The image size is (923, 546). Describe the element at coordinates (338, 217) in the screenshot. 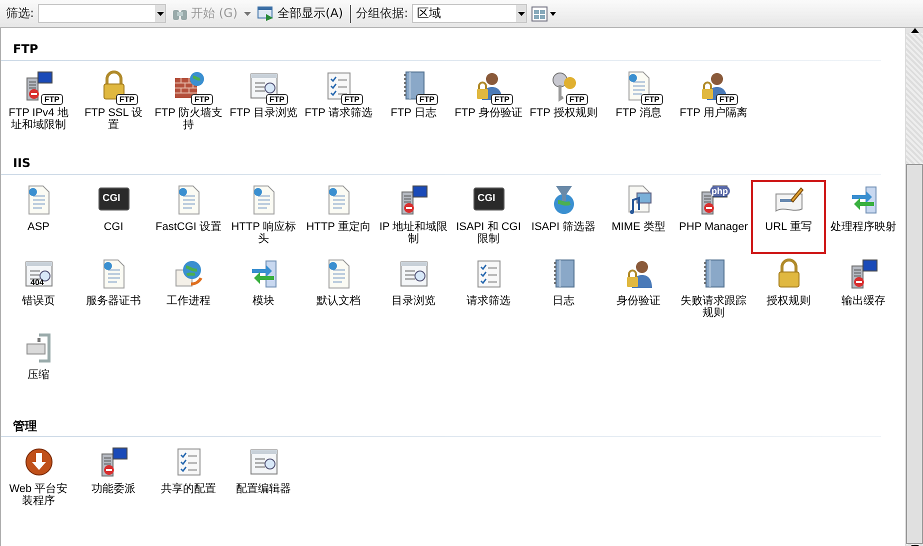

I see `feature-tile: HTTP 重定向` at that location.